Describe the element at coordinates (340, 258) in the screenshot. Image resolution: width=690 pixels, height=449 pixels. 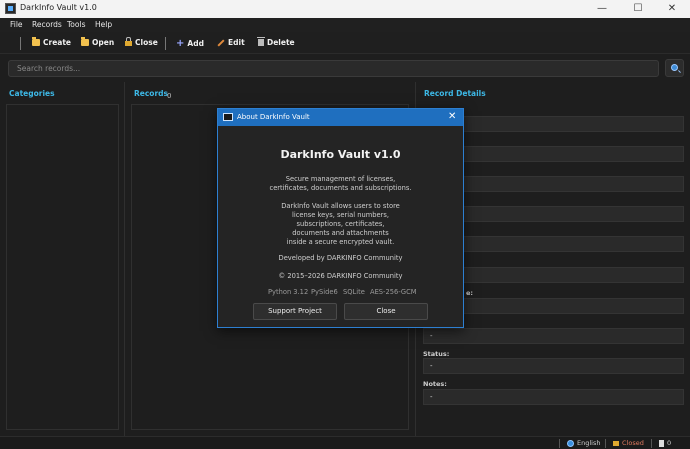
I see `about-developer: Developed by DARKINFO Community` at that location.